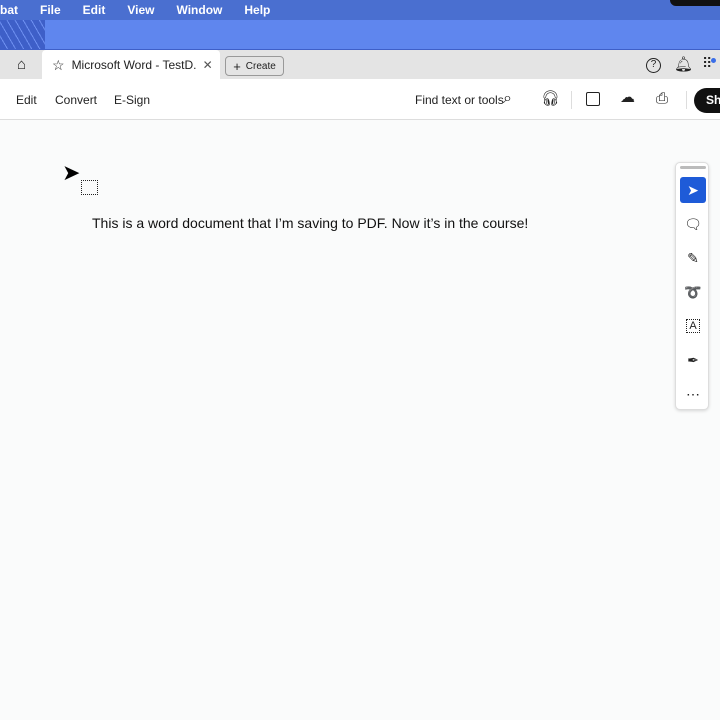 This screenshot has width=720, height=720. What do you see at coordinates (695, 3) in the screenshot?
I see `notch` at bounding box center [695, 3].